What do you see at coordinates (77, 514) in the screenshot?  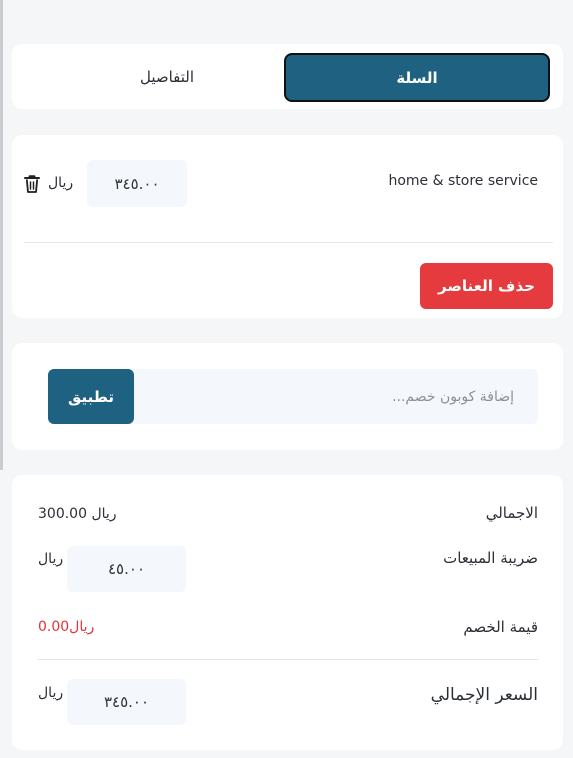 I see `total-value: 300.00 ريال` at bounding box center [77, 514].